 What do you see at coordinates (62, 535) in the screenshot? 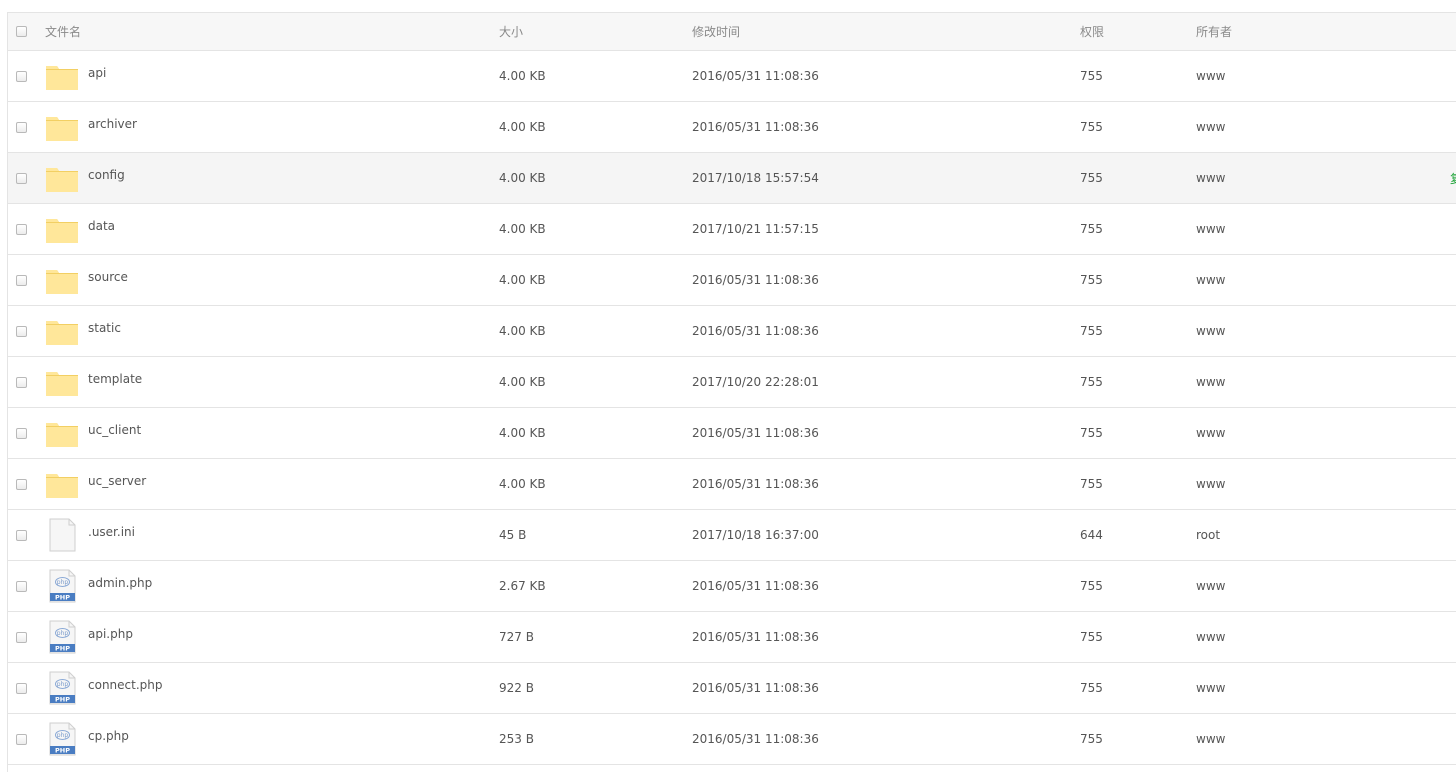
I see `file-icon` at bounding box center [62, 535].